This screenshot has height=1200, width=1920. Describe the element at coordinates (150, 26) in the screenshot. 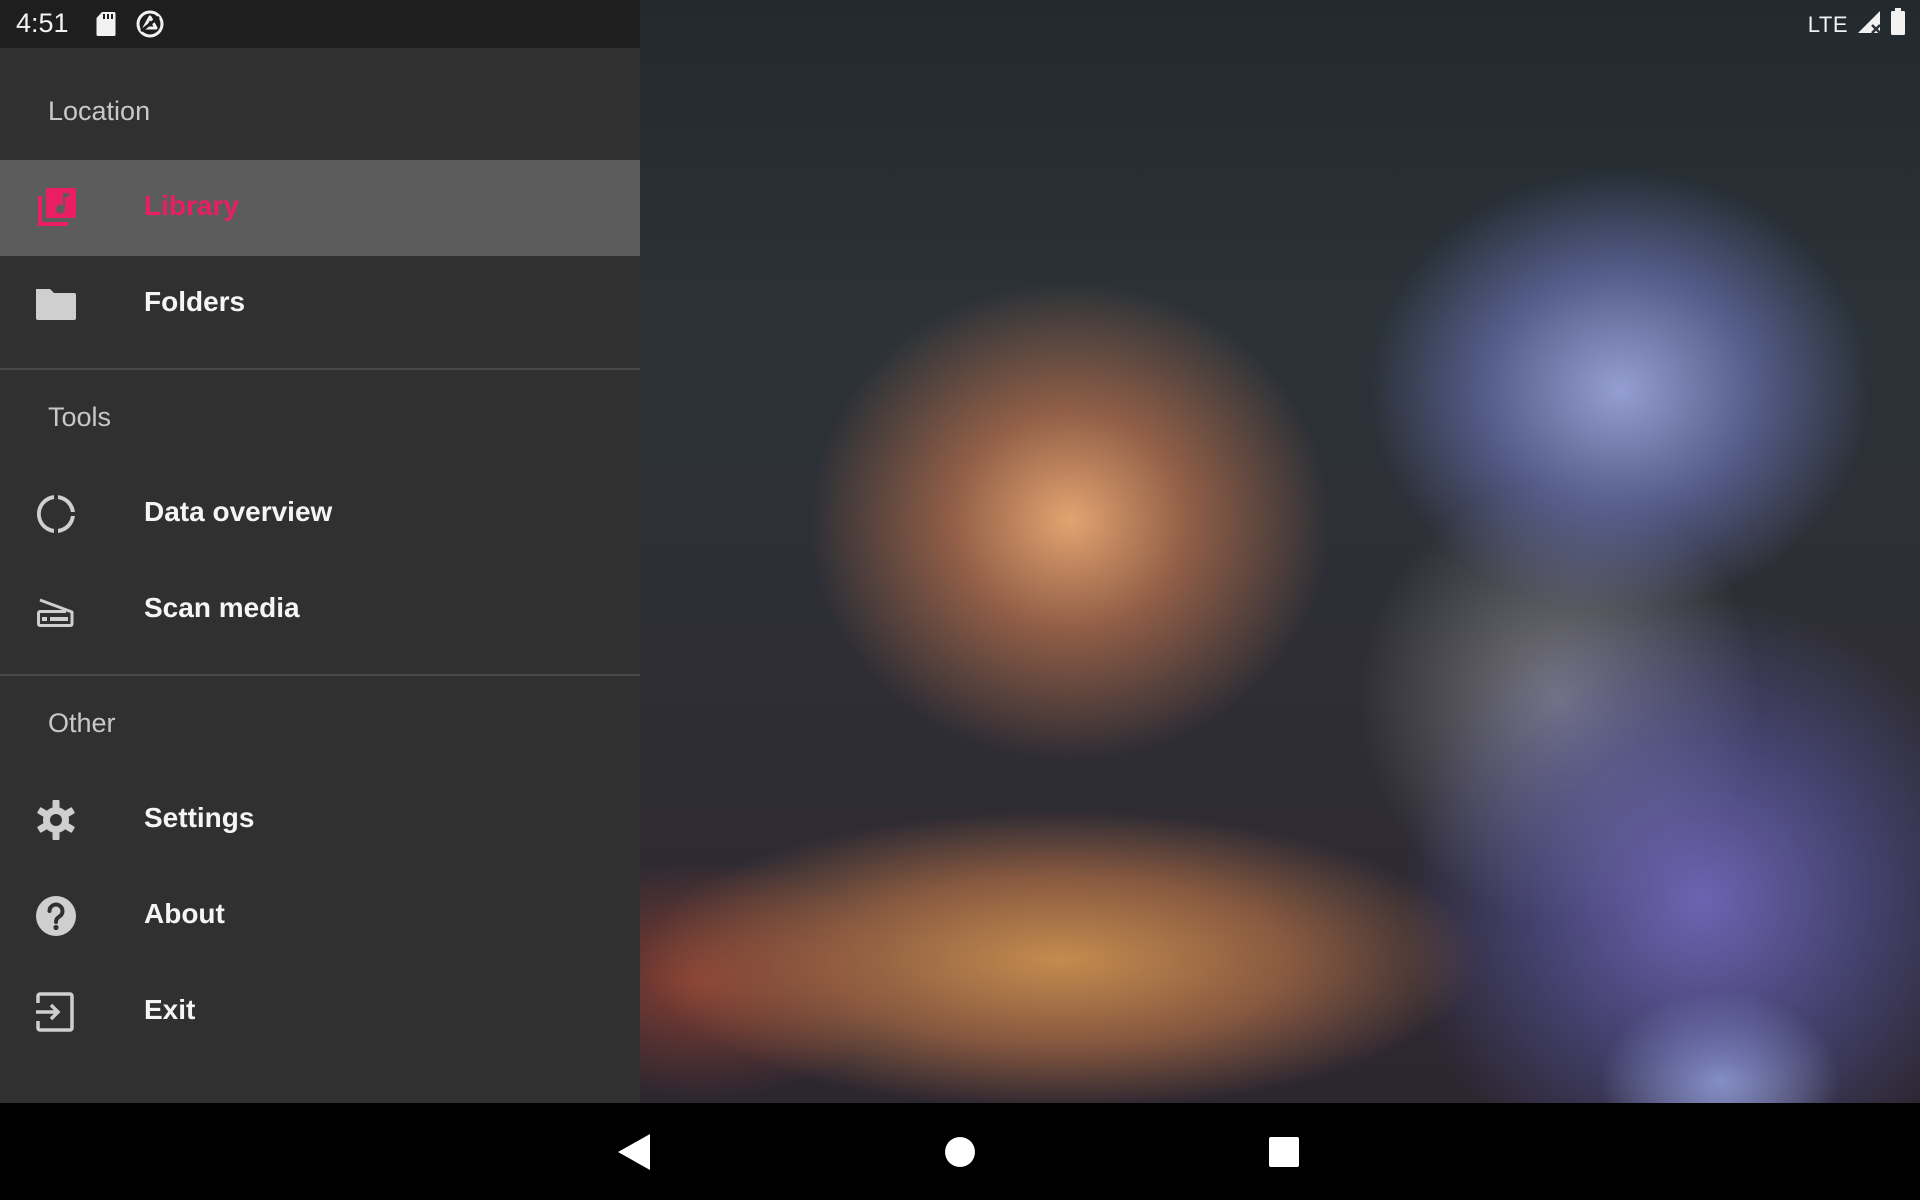

I see `sync-icon` at that location.